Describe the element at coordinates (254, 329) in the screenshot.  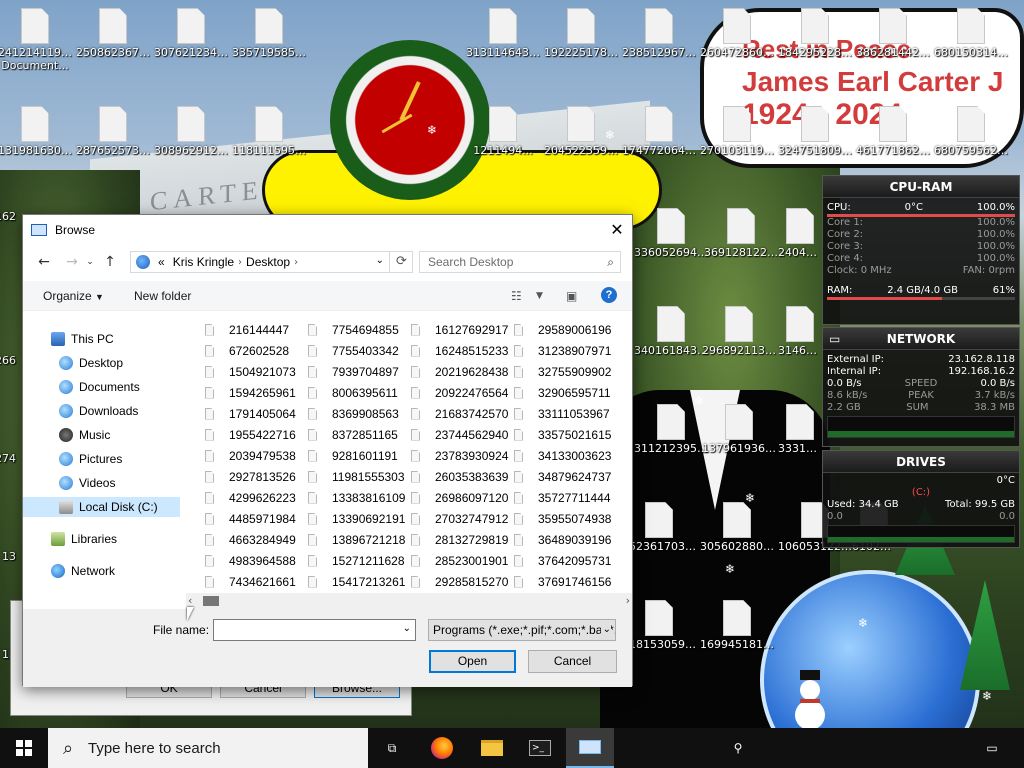
I see `file-item: 216144447` at that location.